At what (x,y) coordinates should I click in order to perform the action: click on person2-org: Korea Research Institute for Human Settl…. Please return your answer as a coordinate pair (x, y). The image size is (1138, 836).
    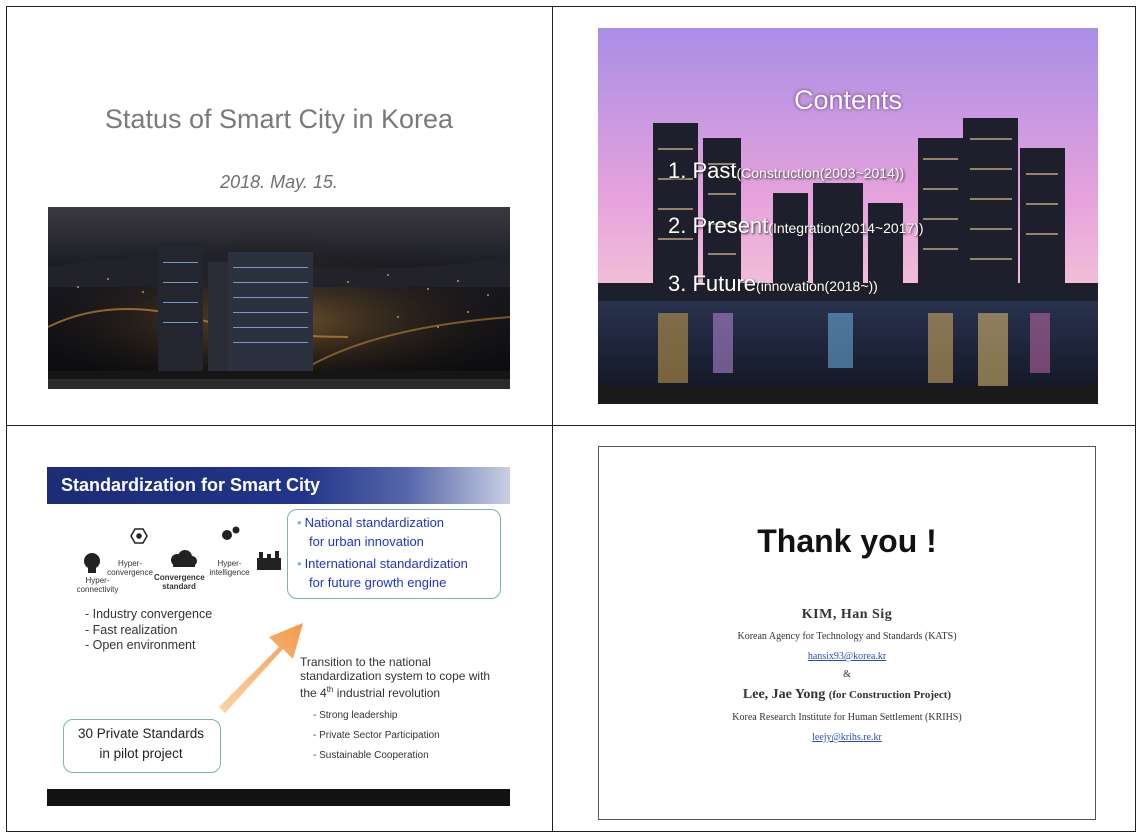
    Looking at the image, I should click on (847, 717).